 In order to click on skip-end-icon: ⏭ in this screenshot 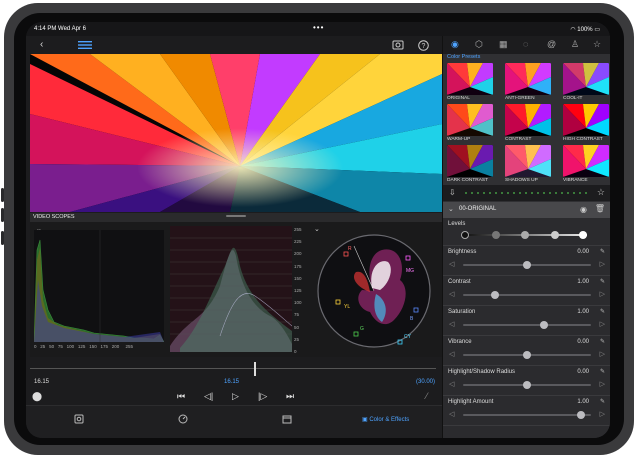, I will do `click(290, 396)`.